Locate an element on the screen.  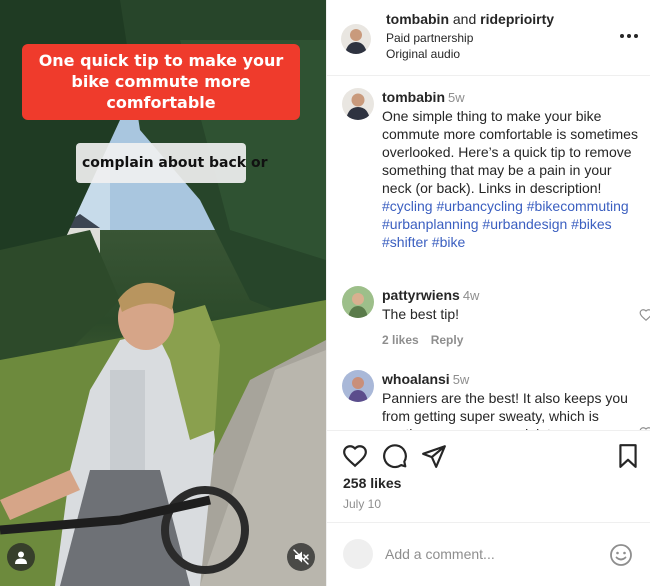
caption-author-avatar is located at coordinates (358, 104).